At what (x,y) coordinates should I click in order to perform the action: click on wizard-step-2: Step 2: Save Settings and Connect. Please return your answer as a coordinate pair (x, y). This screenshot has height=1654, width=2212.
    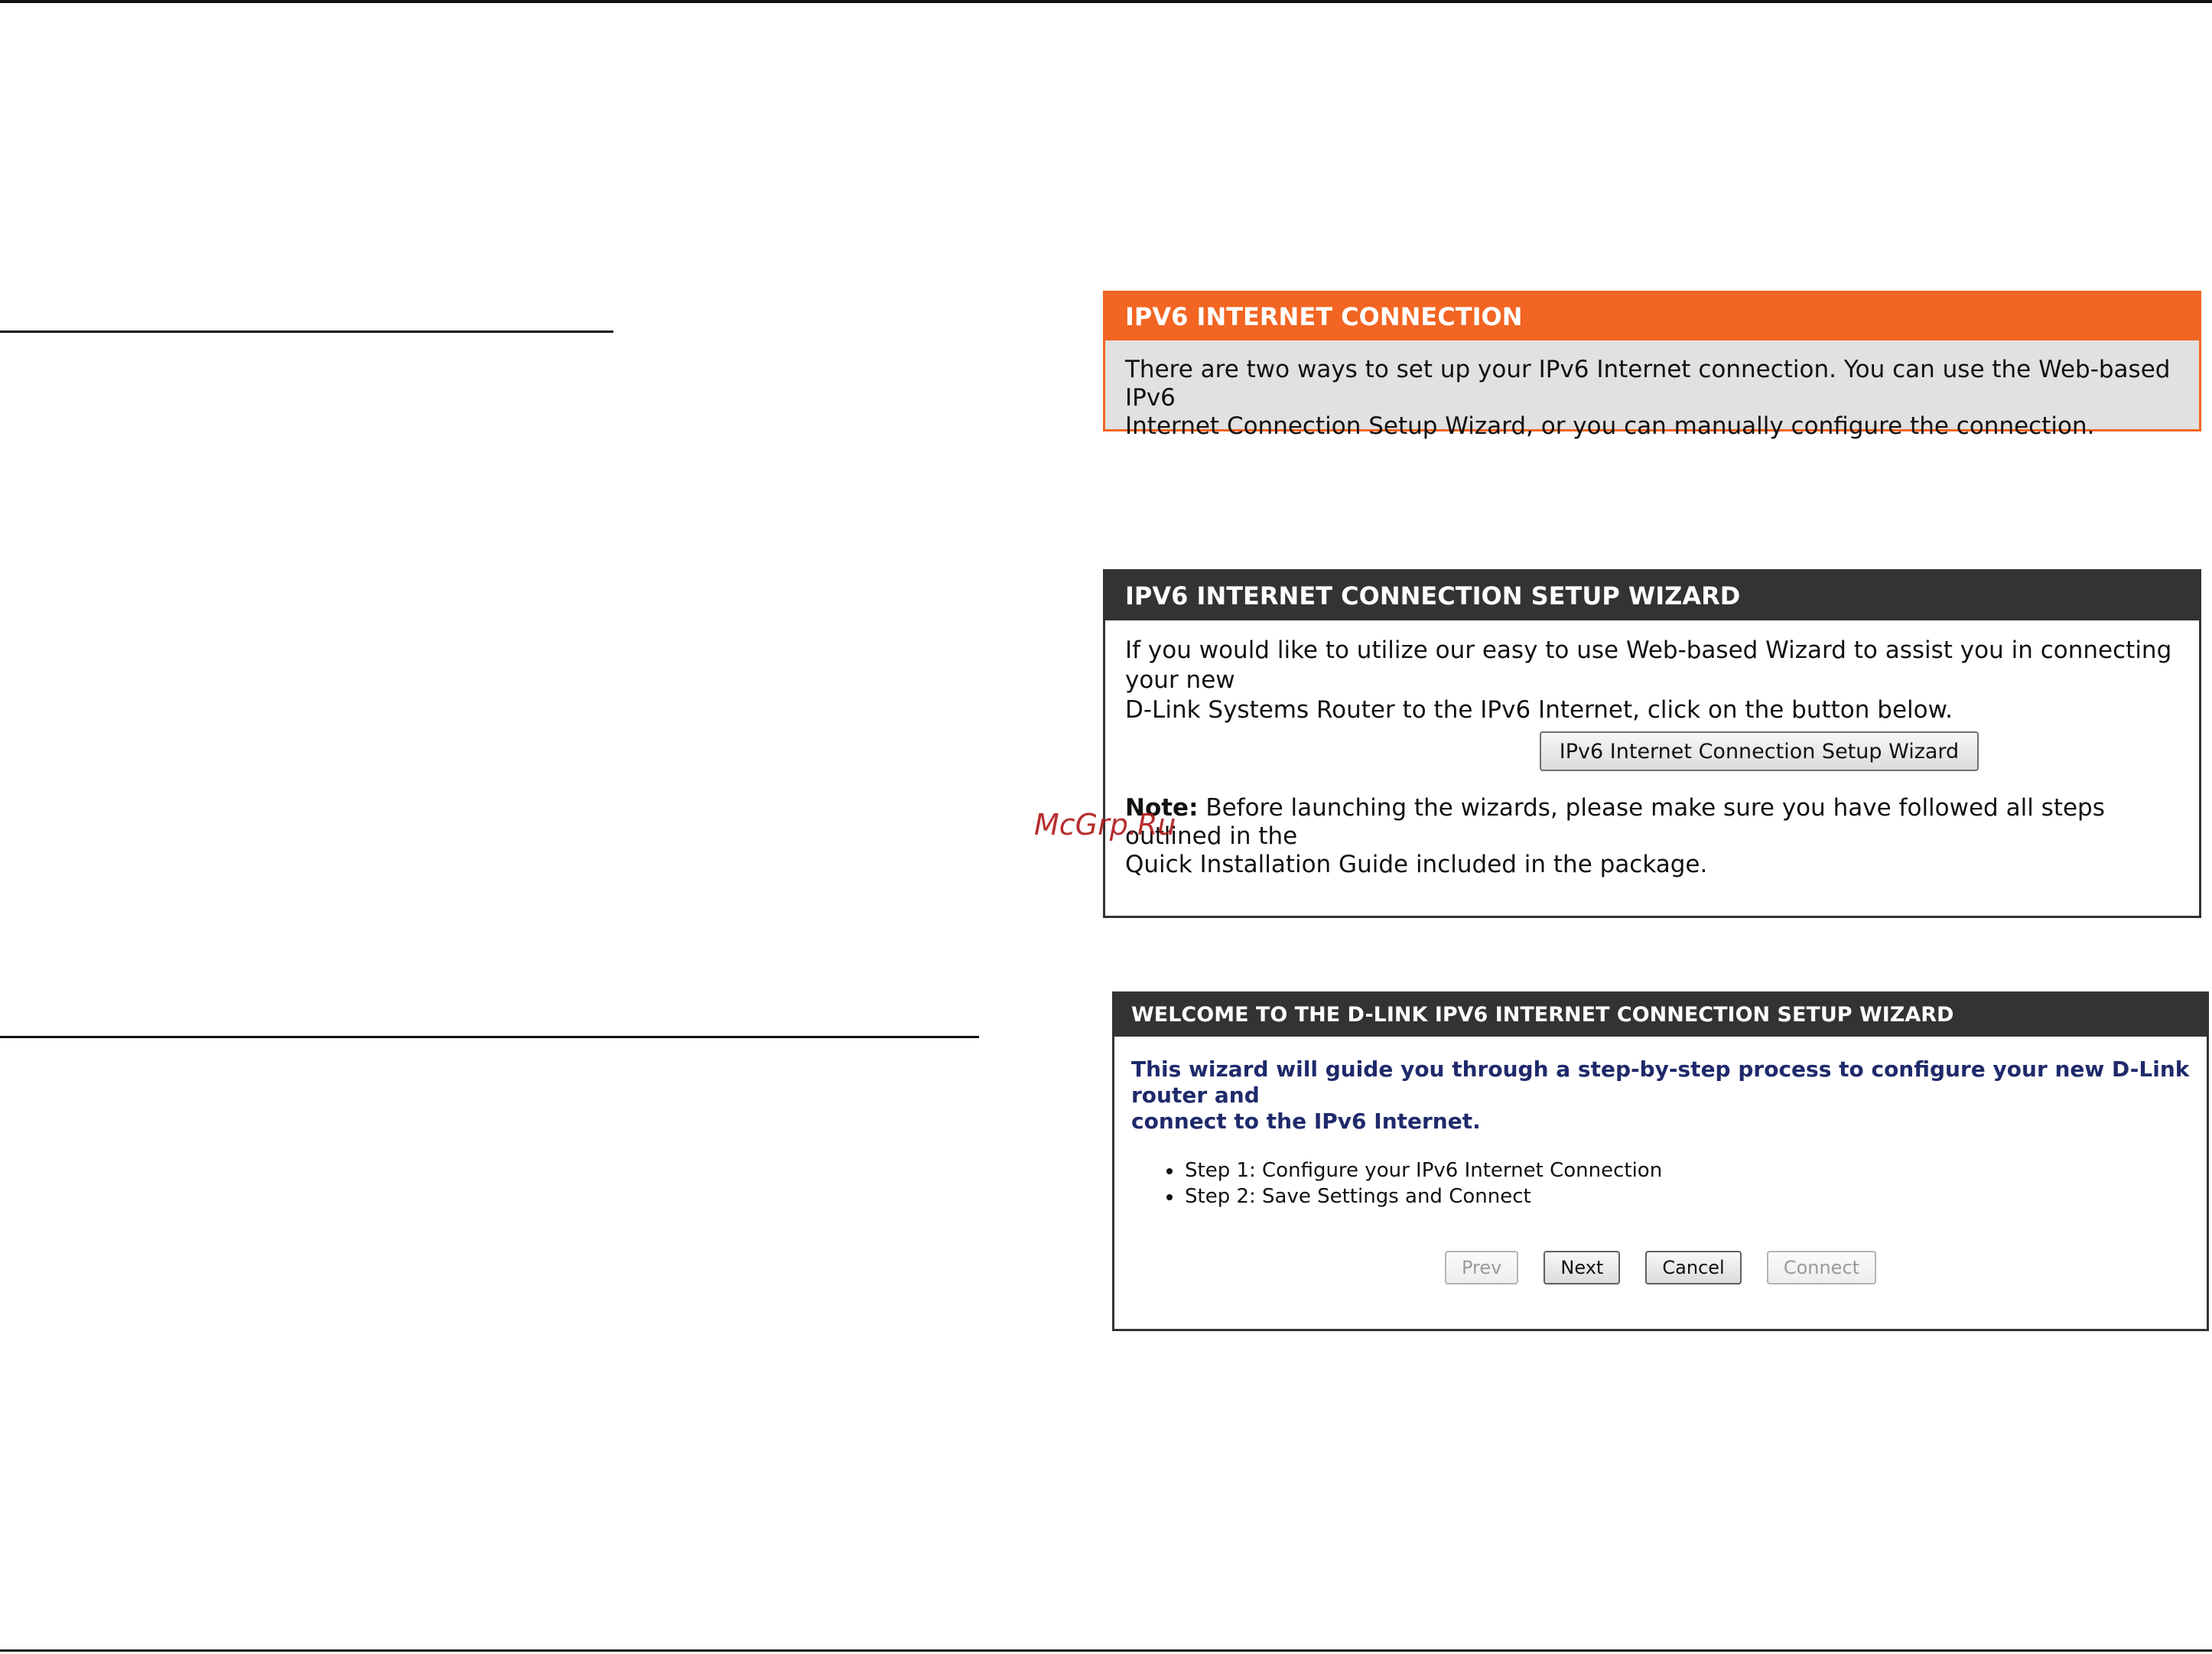
    Looking at the image, I should click on (1695, 1197).